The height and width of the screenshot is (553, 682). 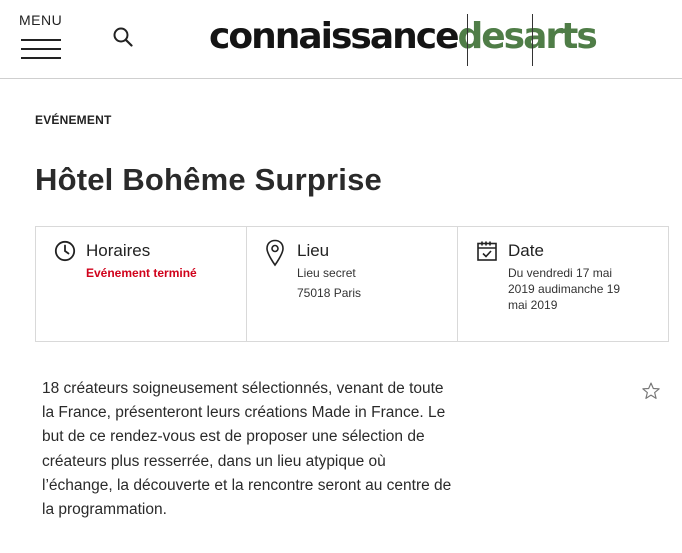 What do you see at coordinates (209, 179) in the screenshot?
I see `page-title: Hôtel Bohême Surprise` at bounding box center [209, 179].